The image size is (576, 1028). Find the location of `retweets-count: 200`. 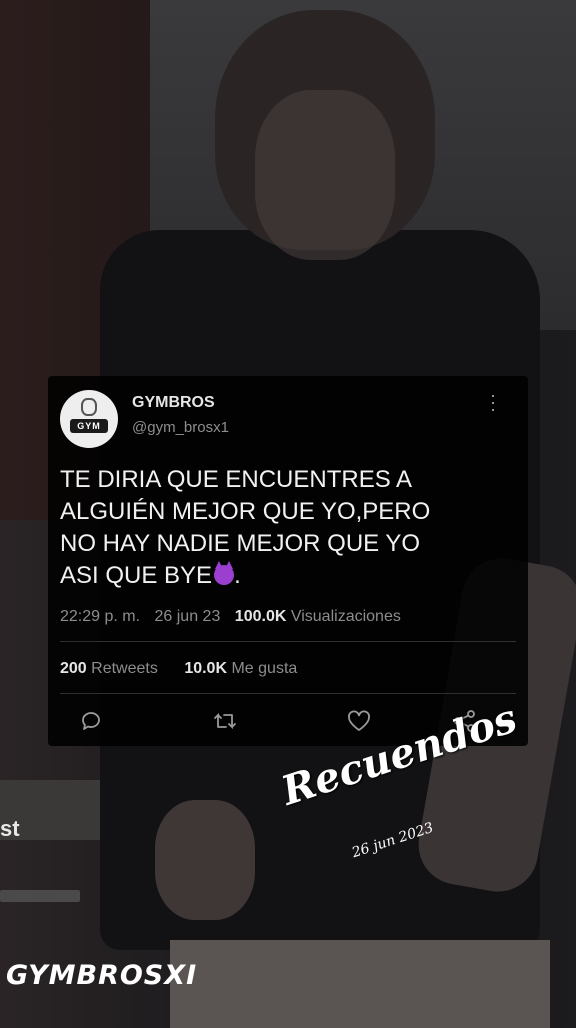

retweets-count: 200 is located at coordinates (73, 668).